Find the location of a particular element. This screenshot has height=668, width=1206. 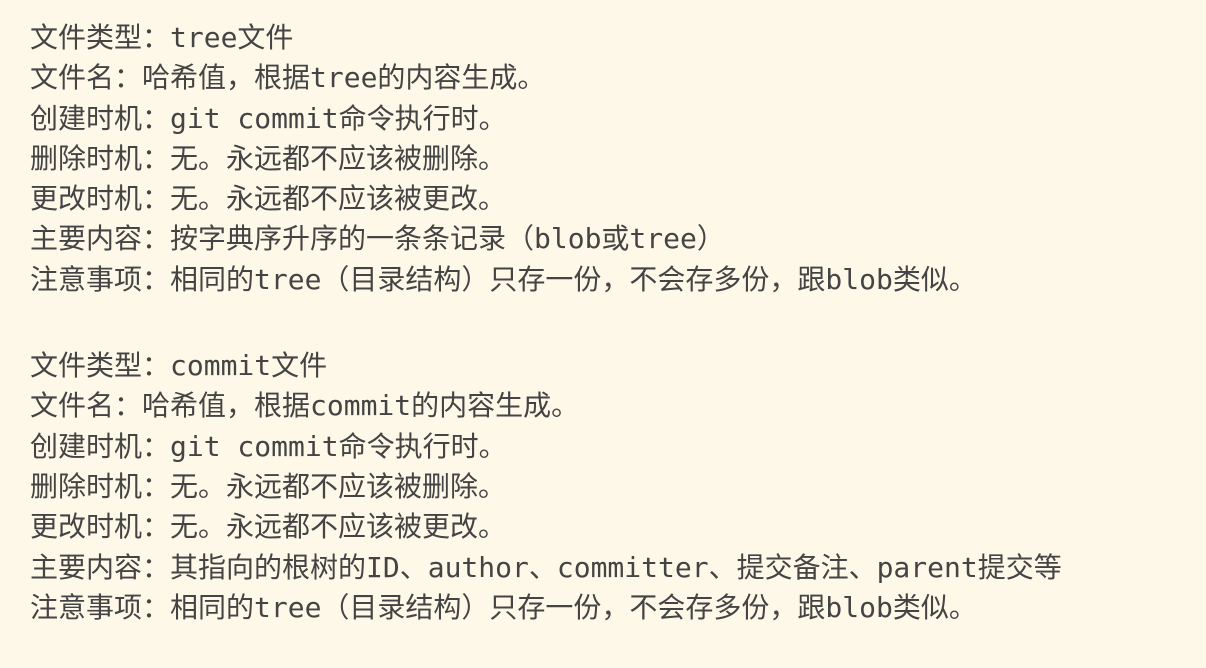

file-type-line: 文件类型：commit文件 is located at coordinates (179, 366).